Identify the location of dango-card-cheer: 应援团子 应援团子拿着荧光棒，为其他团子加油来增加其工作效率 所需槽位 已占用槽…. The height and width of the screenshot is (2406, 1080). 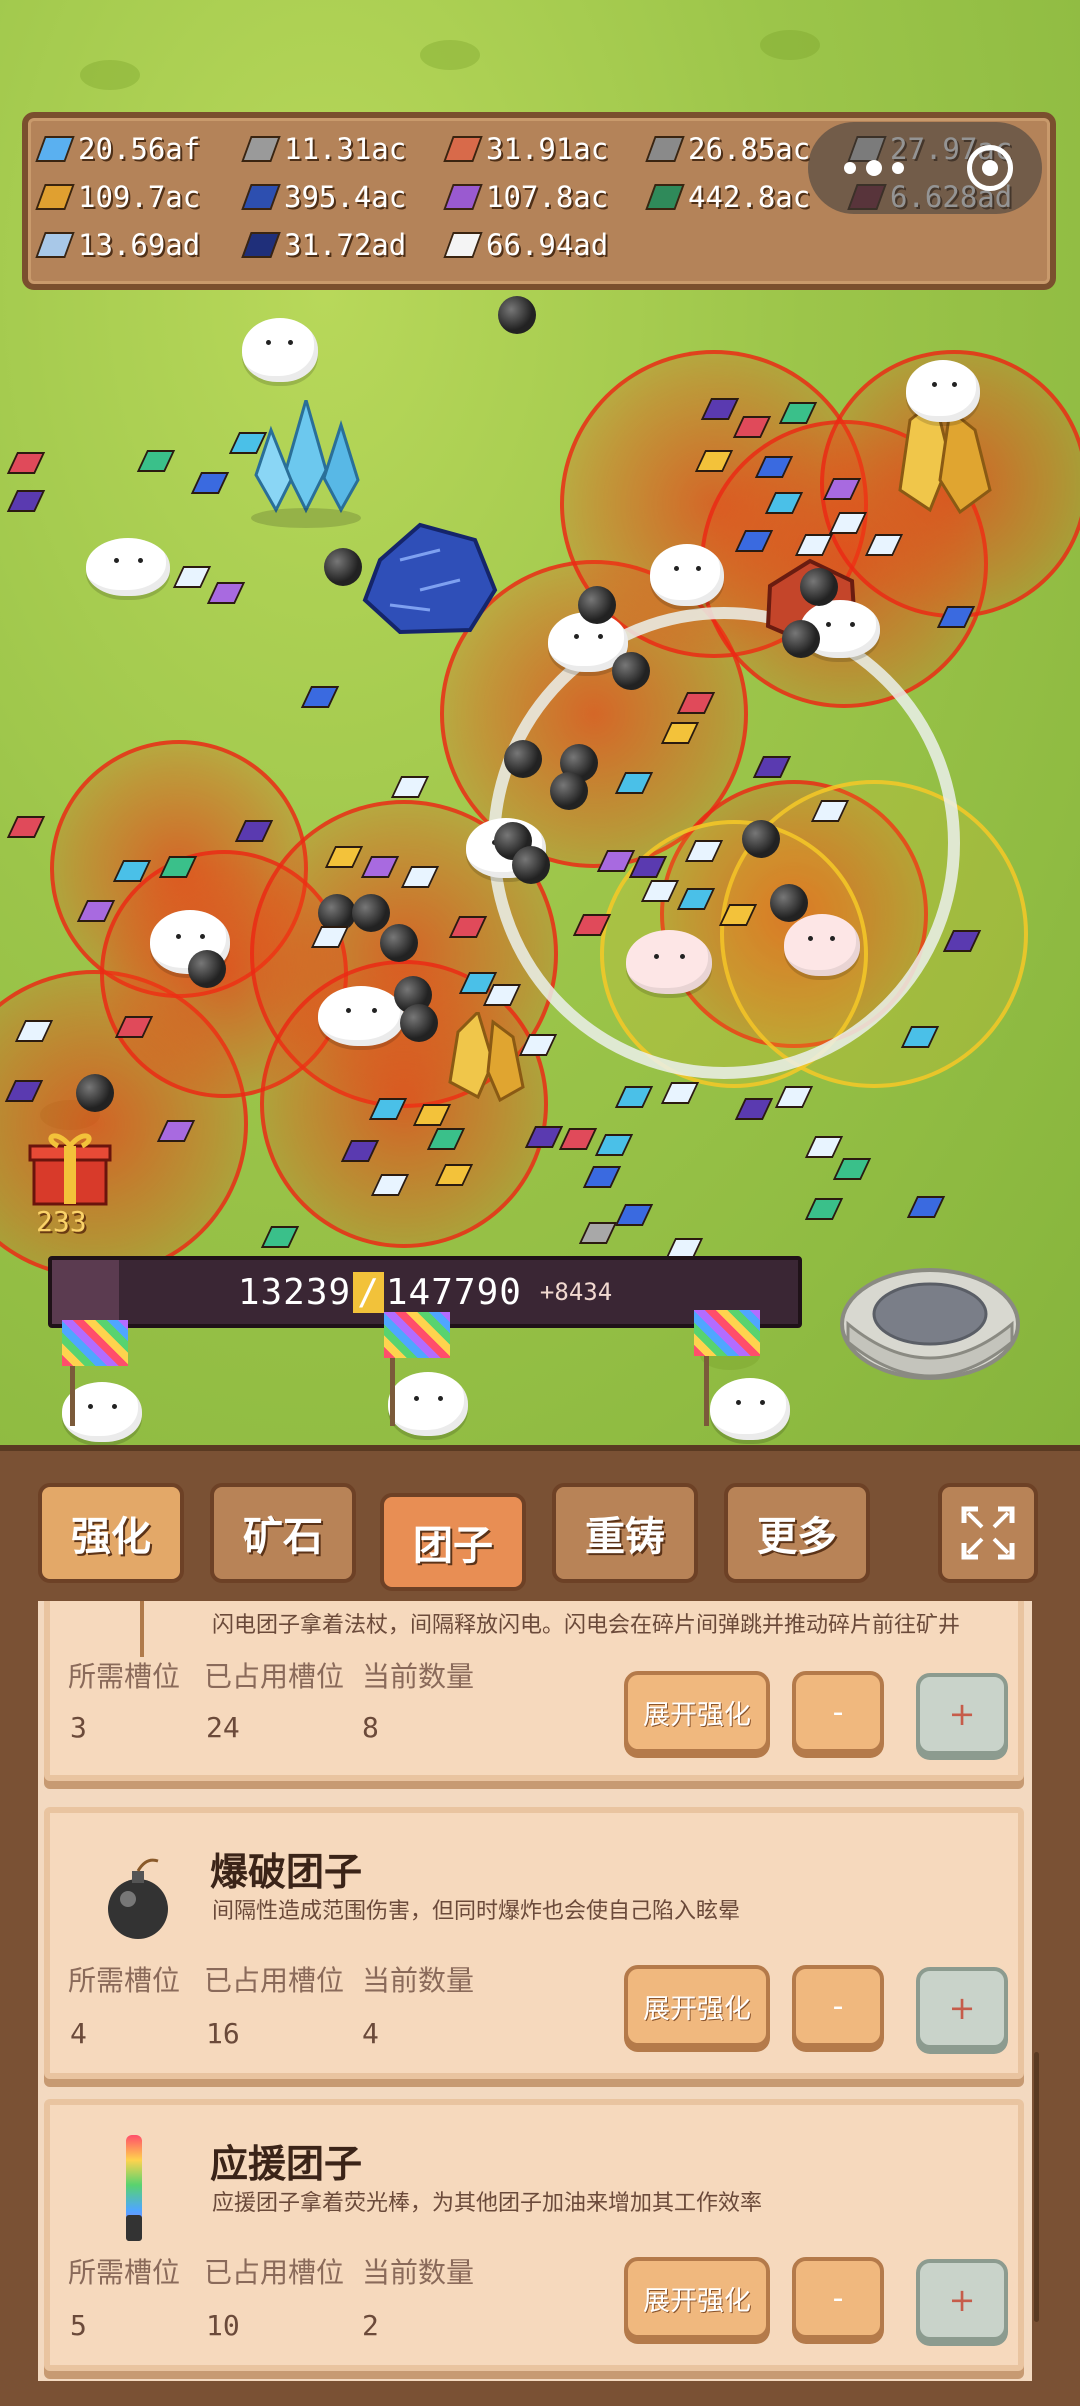
(534, 2235).